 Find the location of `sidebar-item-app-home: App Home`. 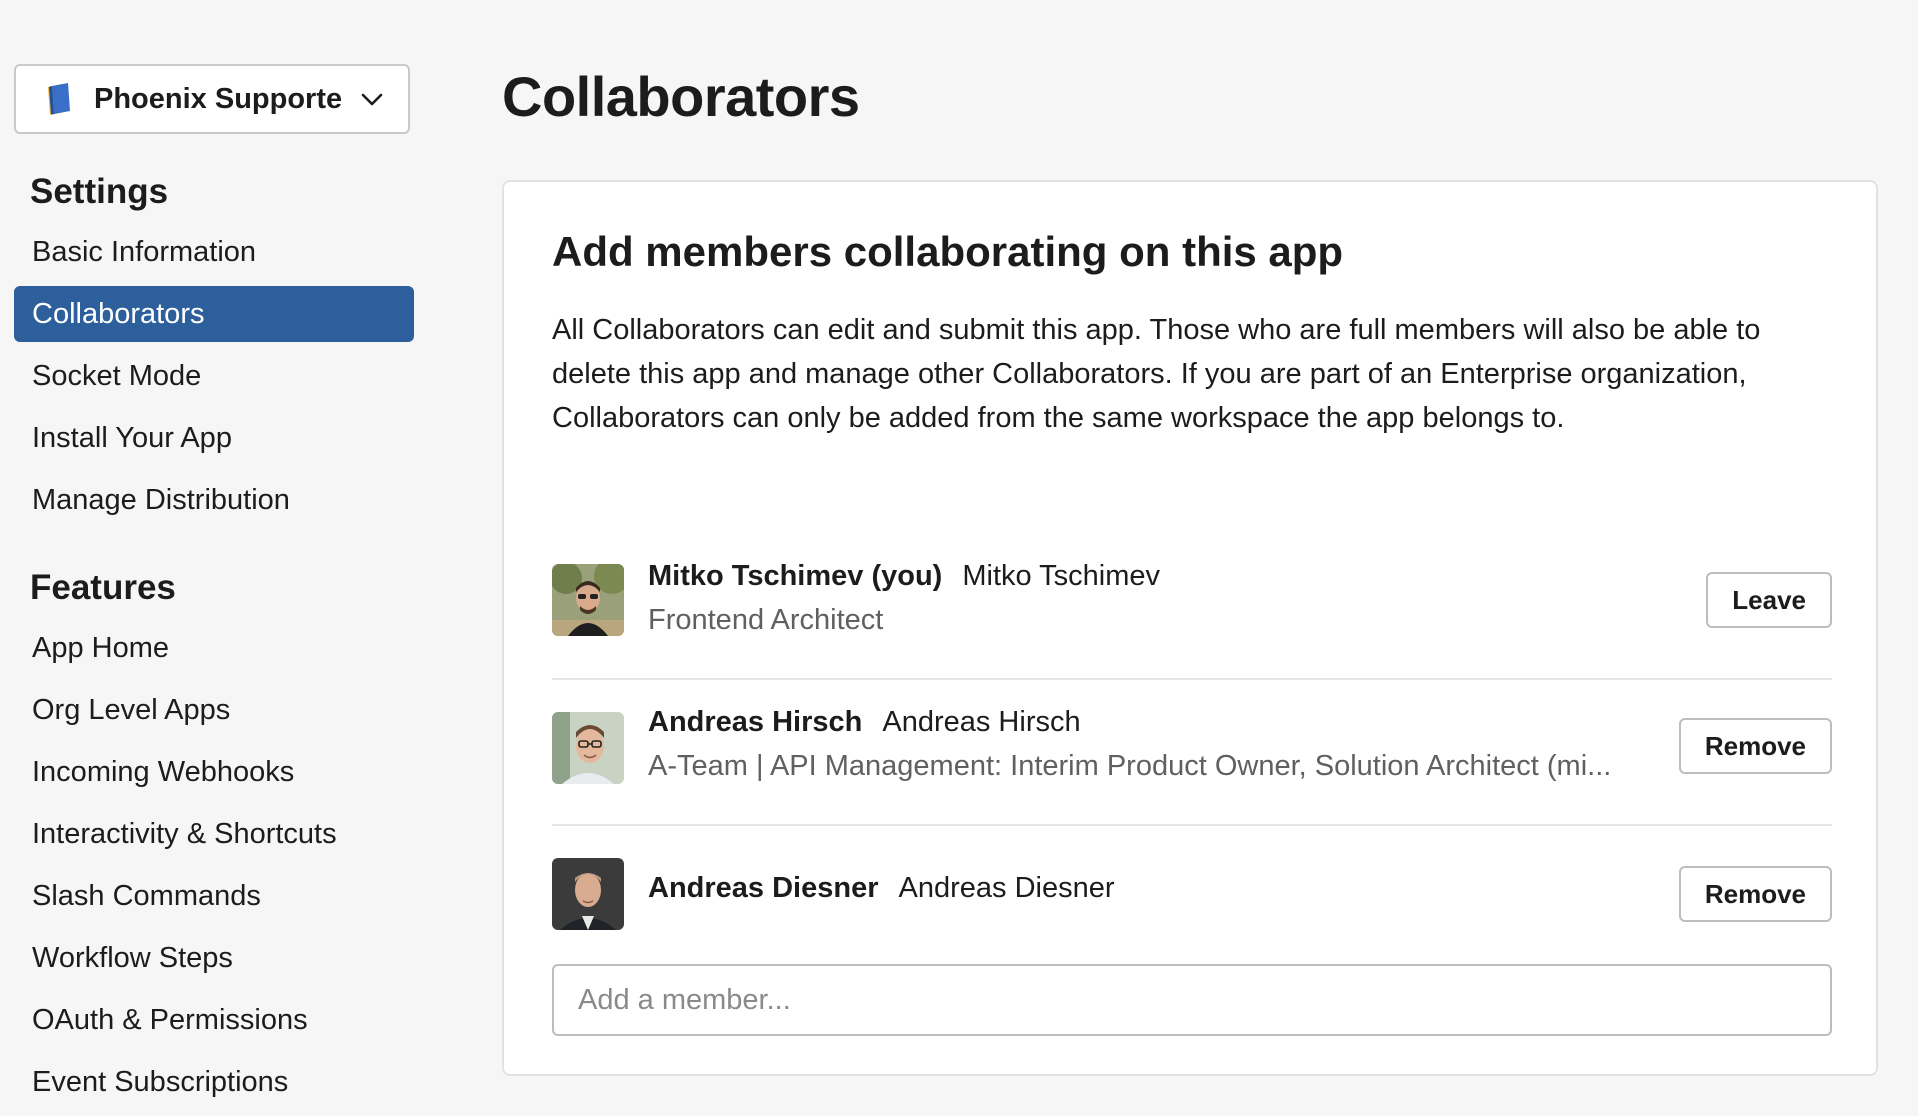

sidebar-item-app-home: App Home is located at coordinates (214, 648).